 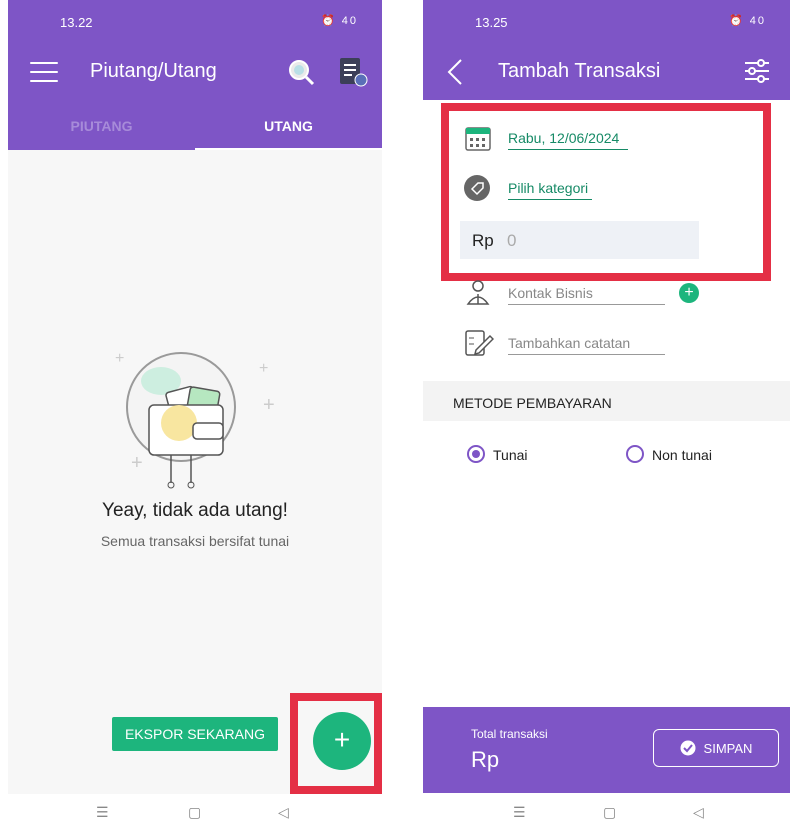 What do you see at coordinates (569, 343) in the screenshot?
I see `note-field: Tambahkan catatan` at bounding box center [569, 343].